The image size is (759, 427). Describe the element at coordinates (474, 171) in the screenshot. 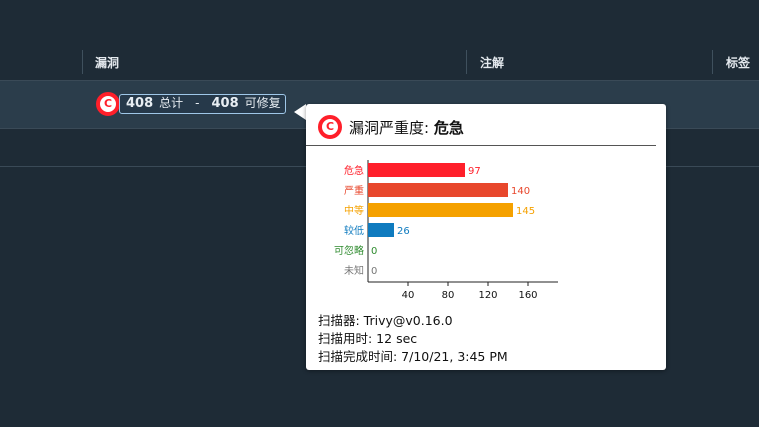

I see `bar-value-label: 97` at that location.